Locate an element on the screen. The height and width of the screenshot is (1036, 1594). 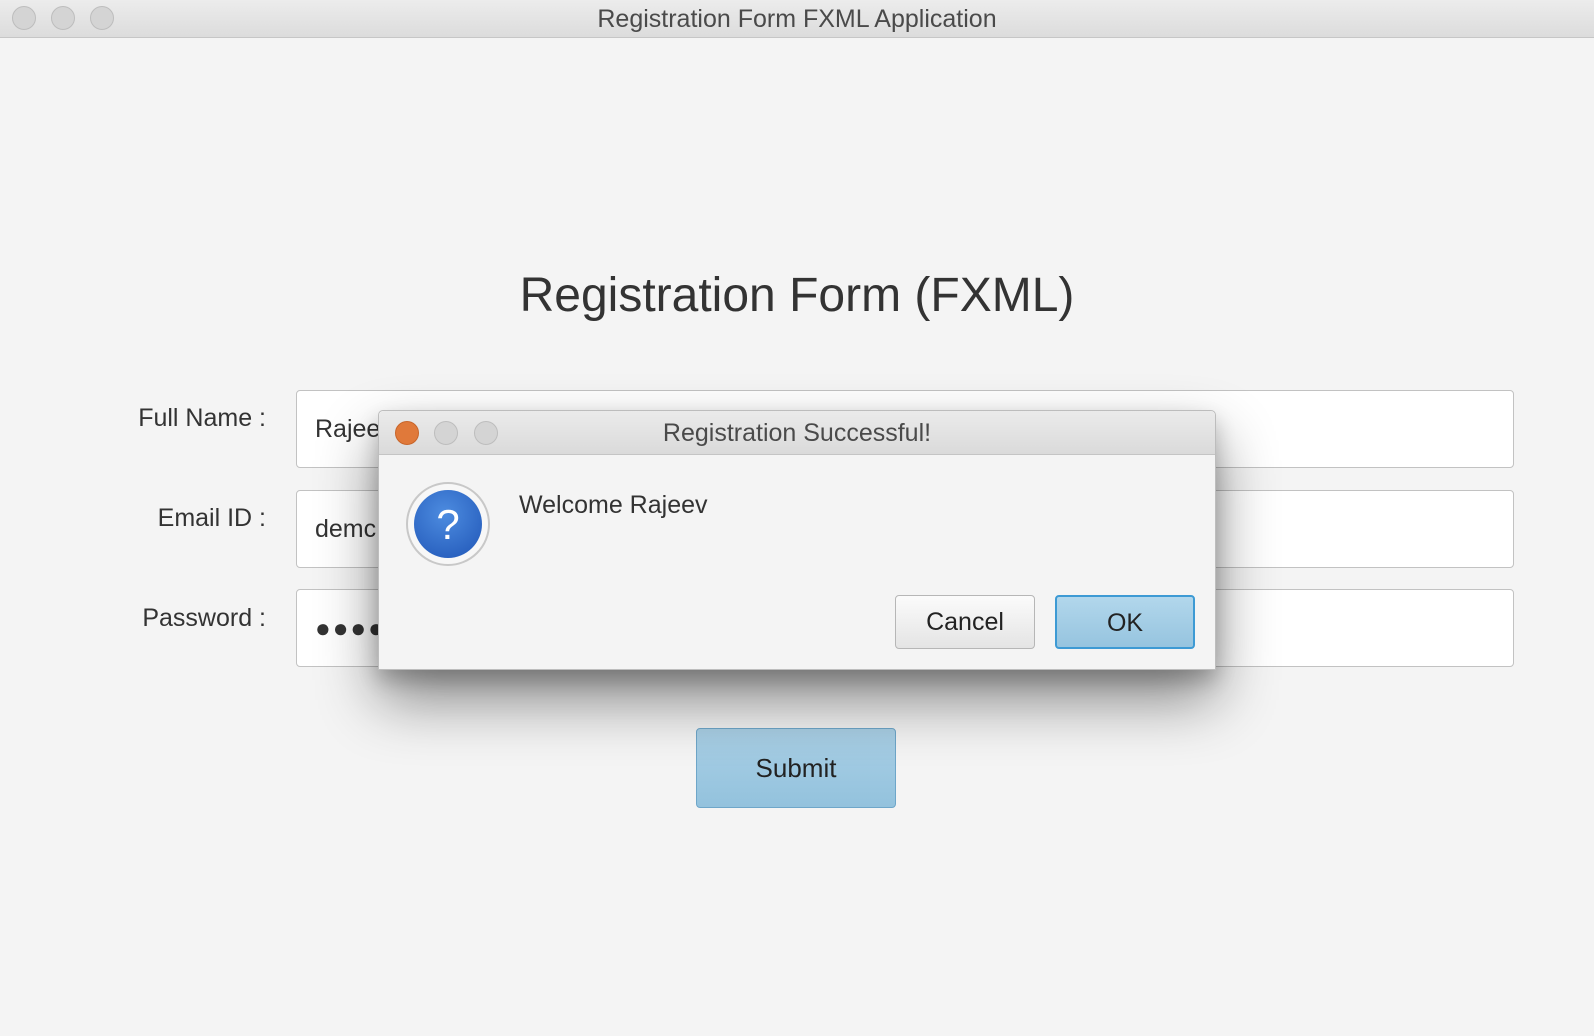
ok-button: OK is located at coordinates (1125, 622).